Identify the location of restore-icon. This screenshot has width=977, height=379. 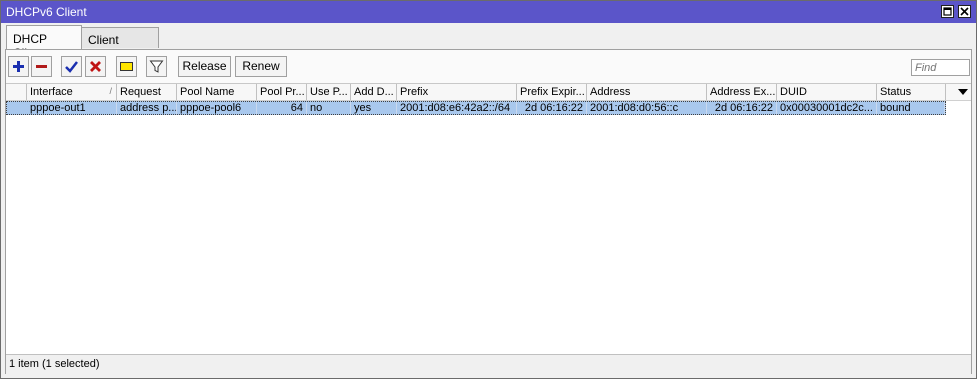
(947, 11).